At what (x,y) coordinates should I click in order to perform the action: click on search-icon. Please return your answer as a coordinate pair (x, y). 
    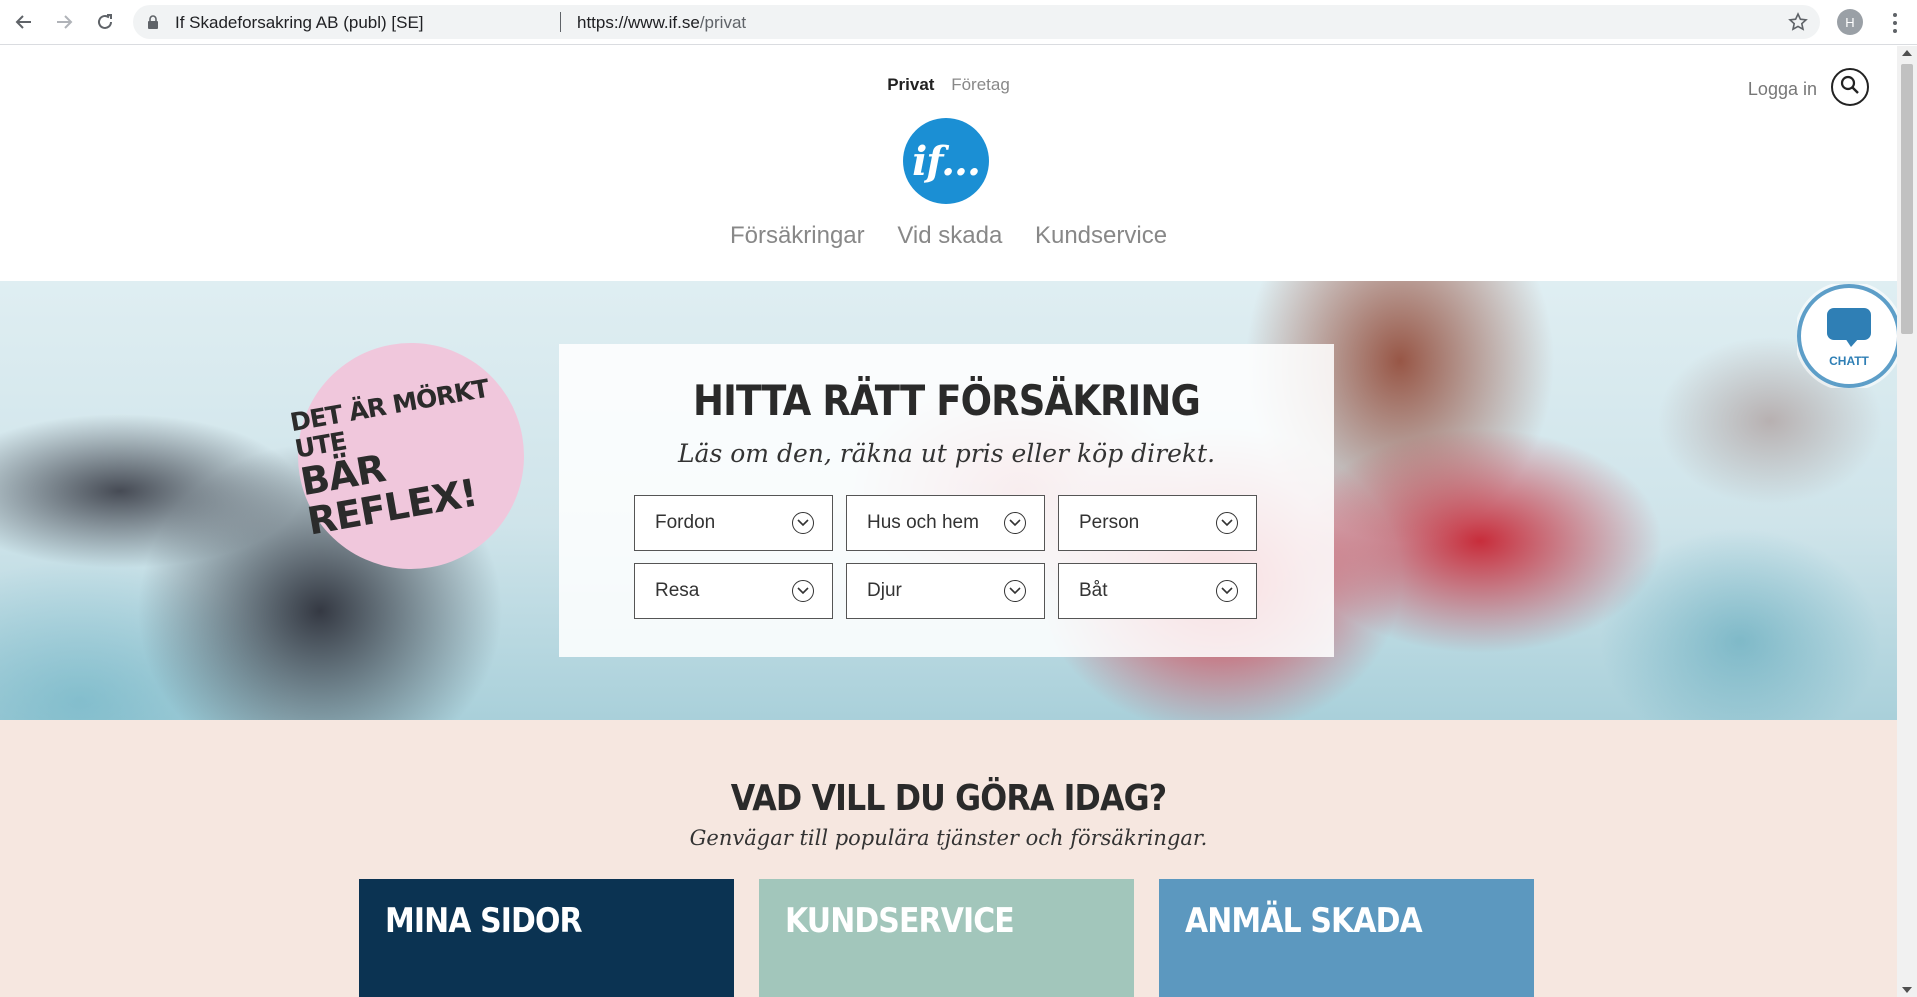
    Looking at the image, I should click on (1850, 87).